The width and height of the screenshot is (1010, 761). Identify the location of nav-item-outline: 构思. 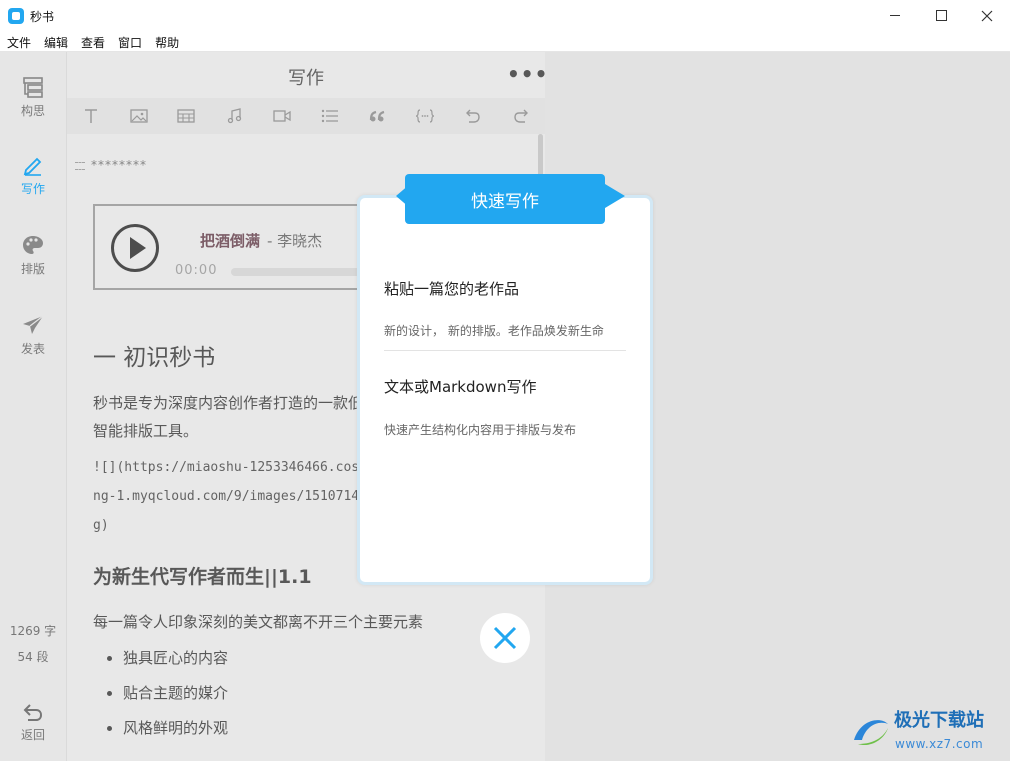
(33, 97).